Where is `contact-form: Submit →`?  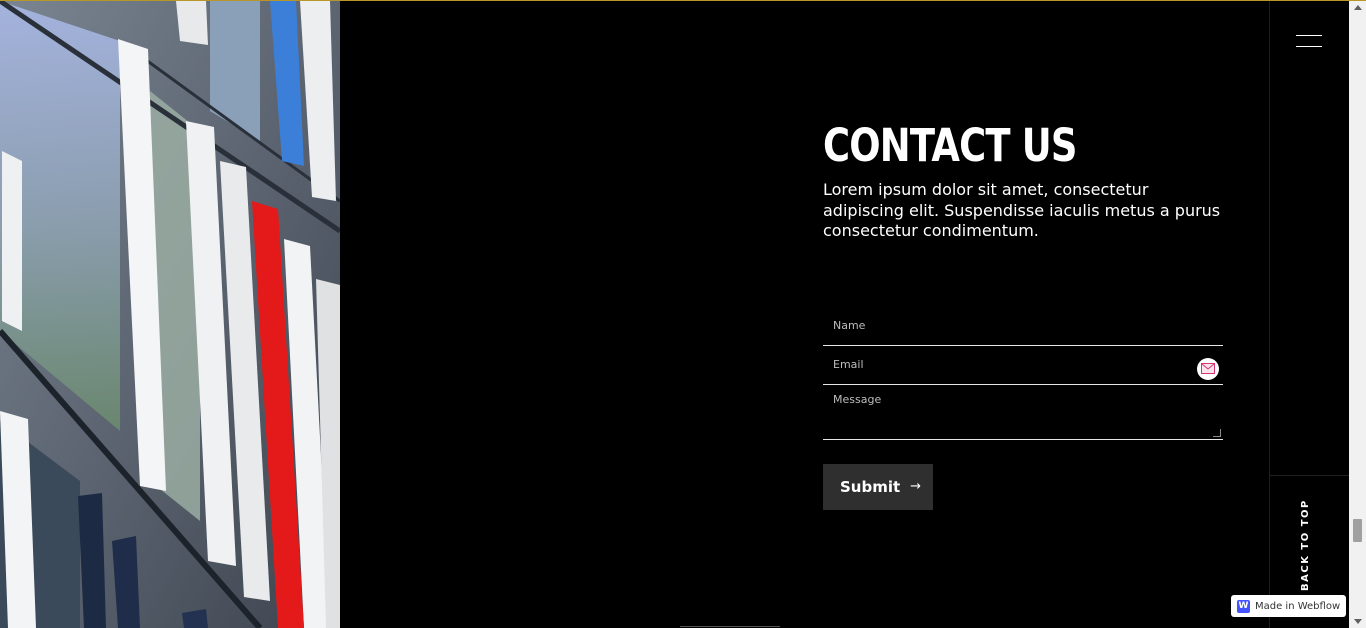
contact-form: Submit → is located at coordinates (1023, 408).